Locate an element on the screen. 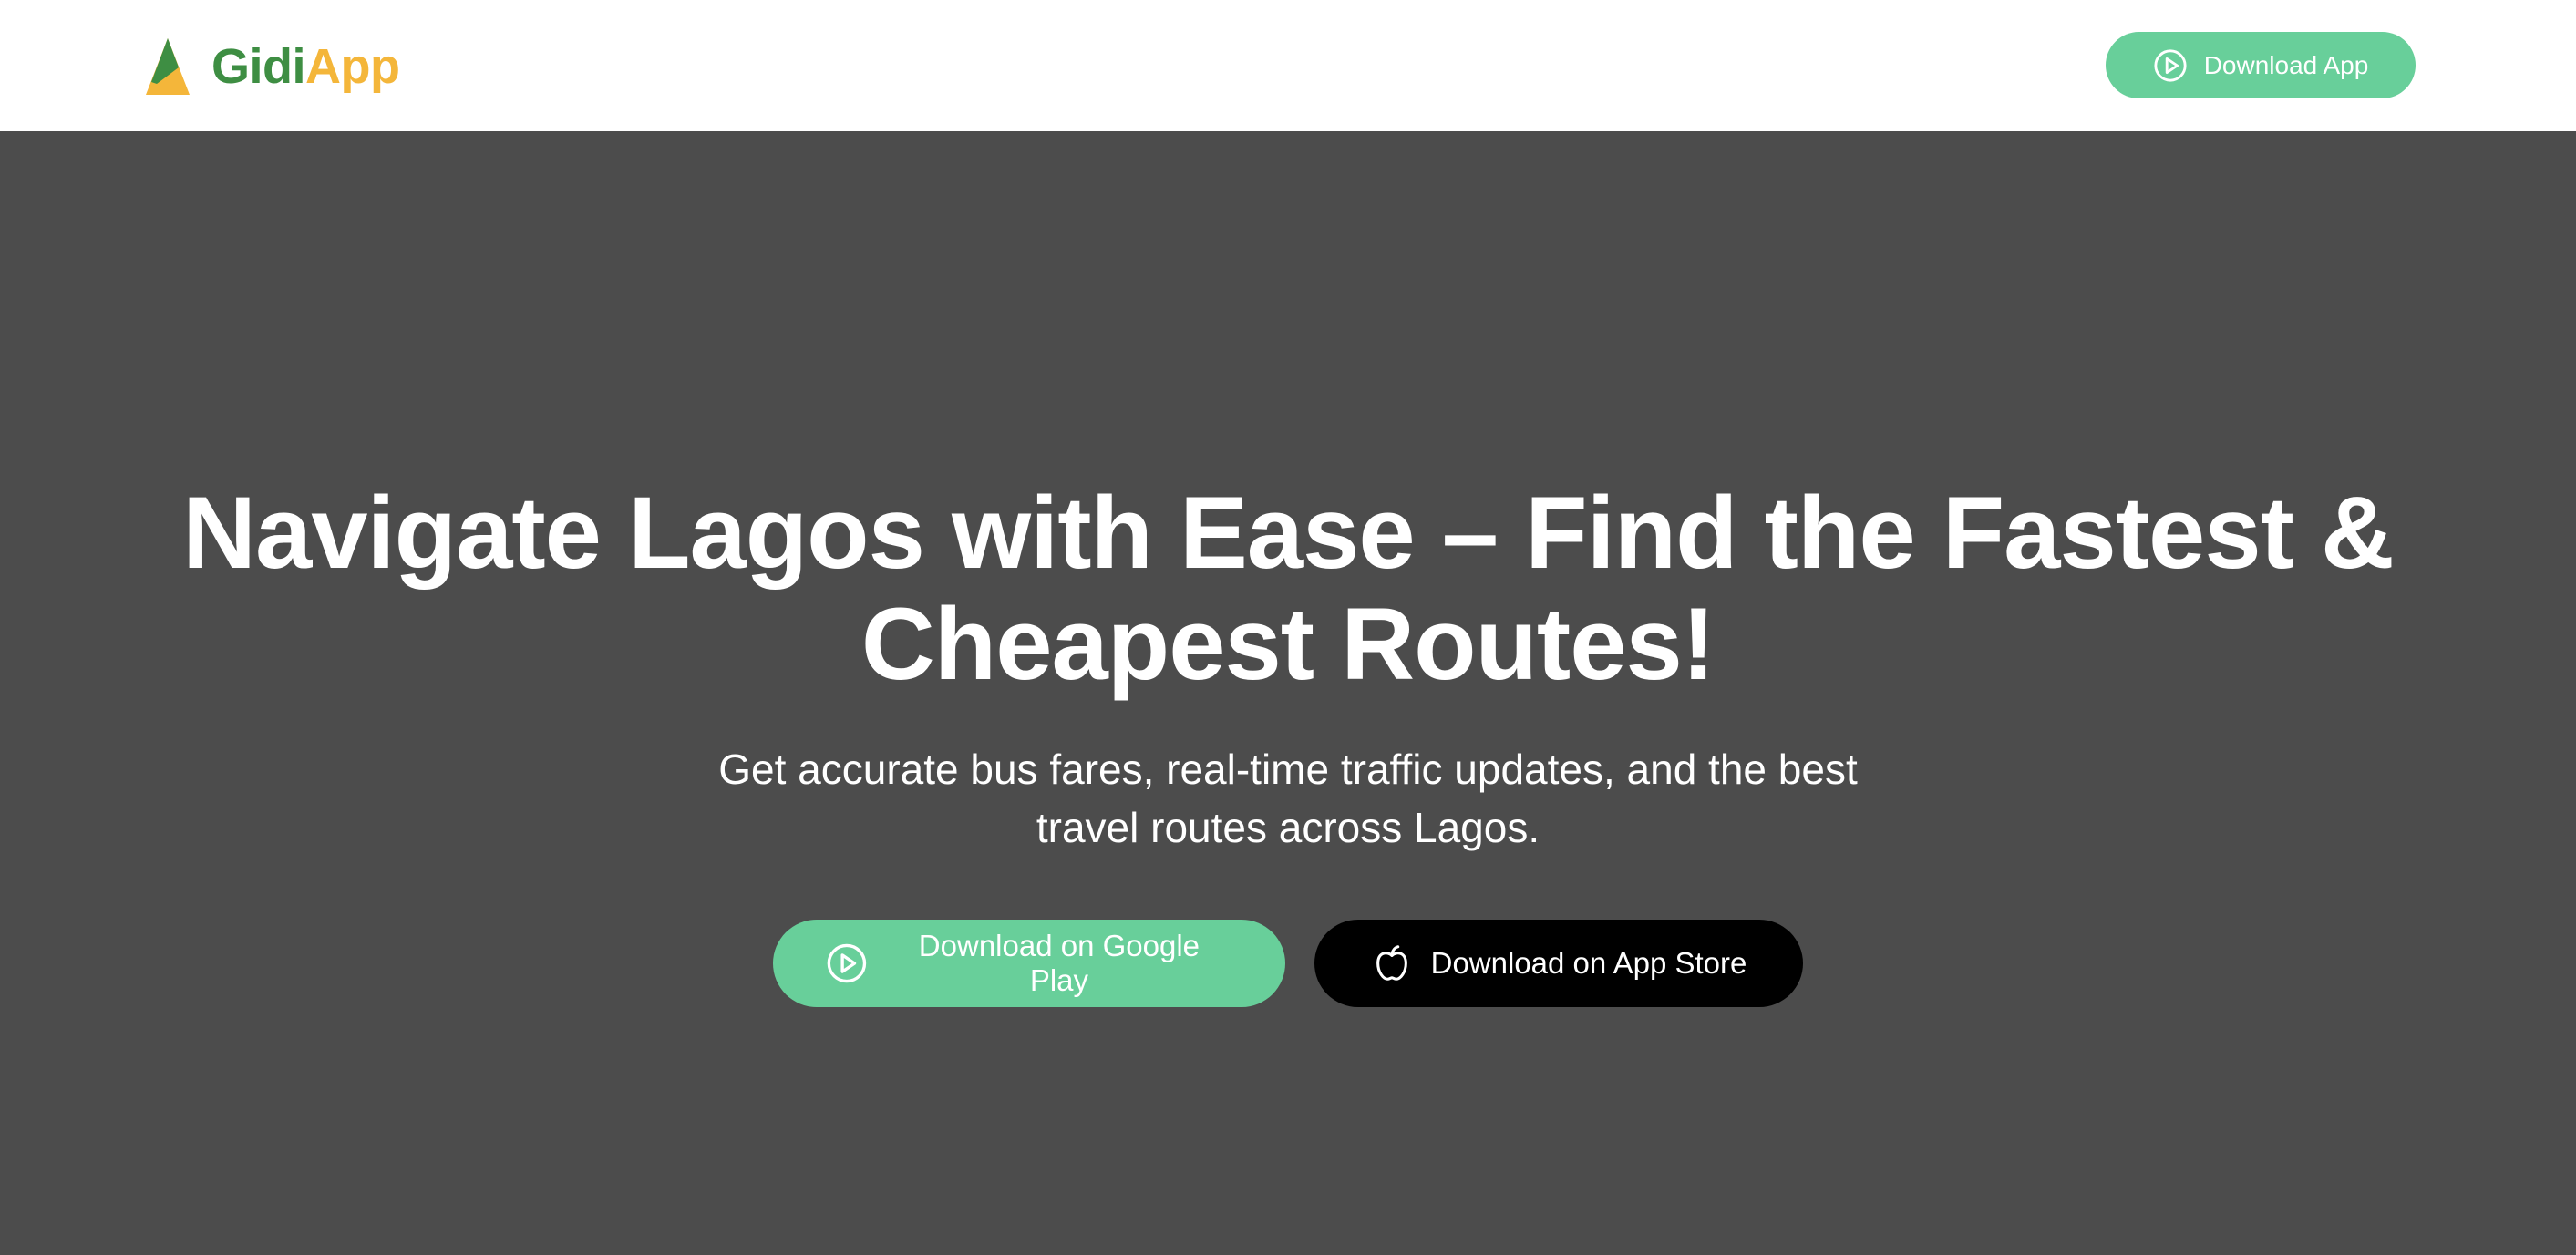 Image resolution: width=2576 pixels, height=1255 pixels. brand-name: GidiApp is located at coordinates (305, 66).